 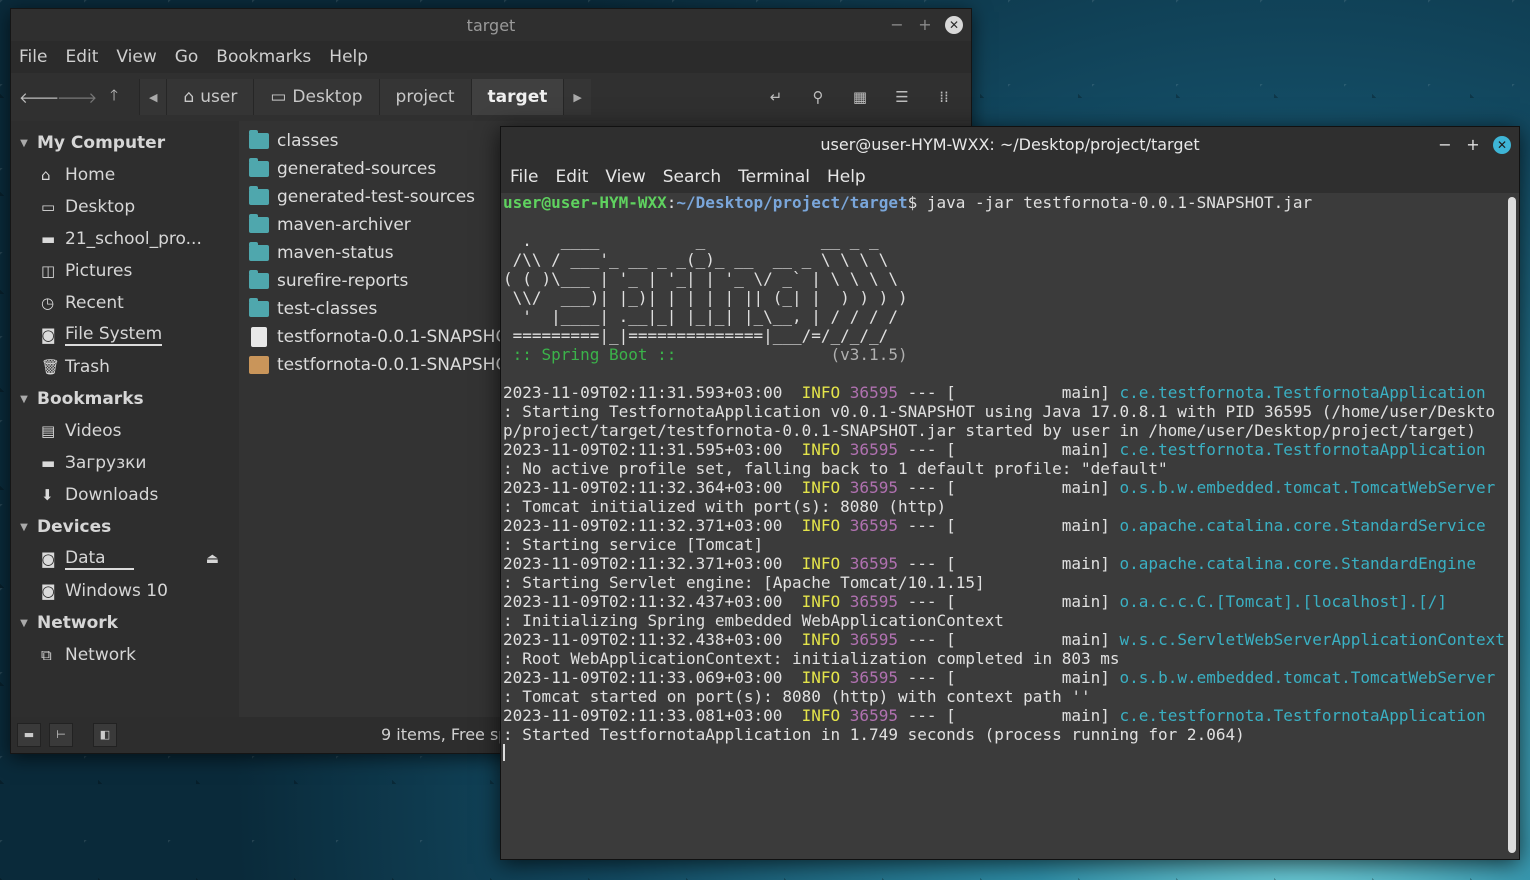 I want to click on up-arrow-icon: 🡑, so click(x=114, y=97).